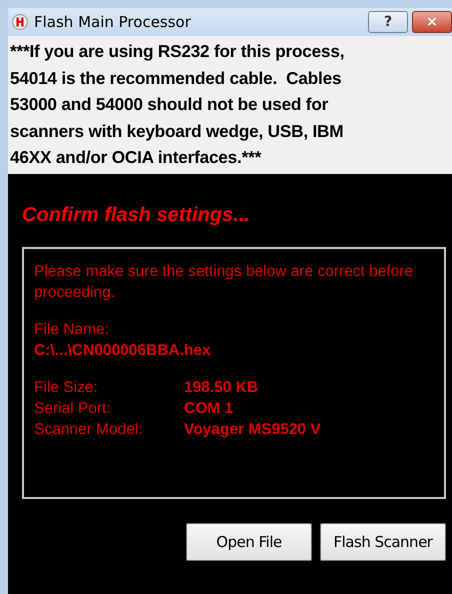 The image size is (452, 594). I want to click on field-value: 198.50 KB, so click(221, 388).